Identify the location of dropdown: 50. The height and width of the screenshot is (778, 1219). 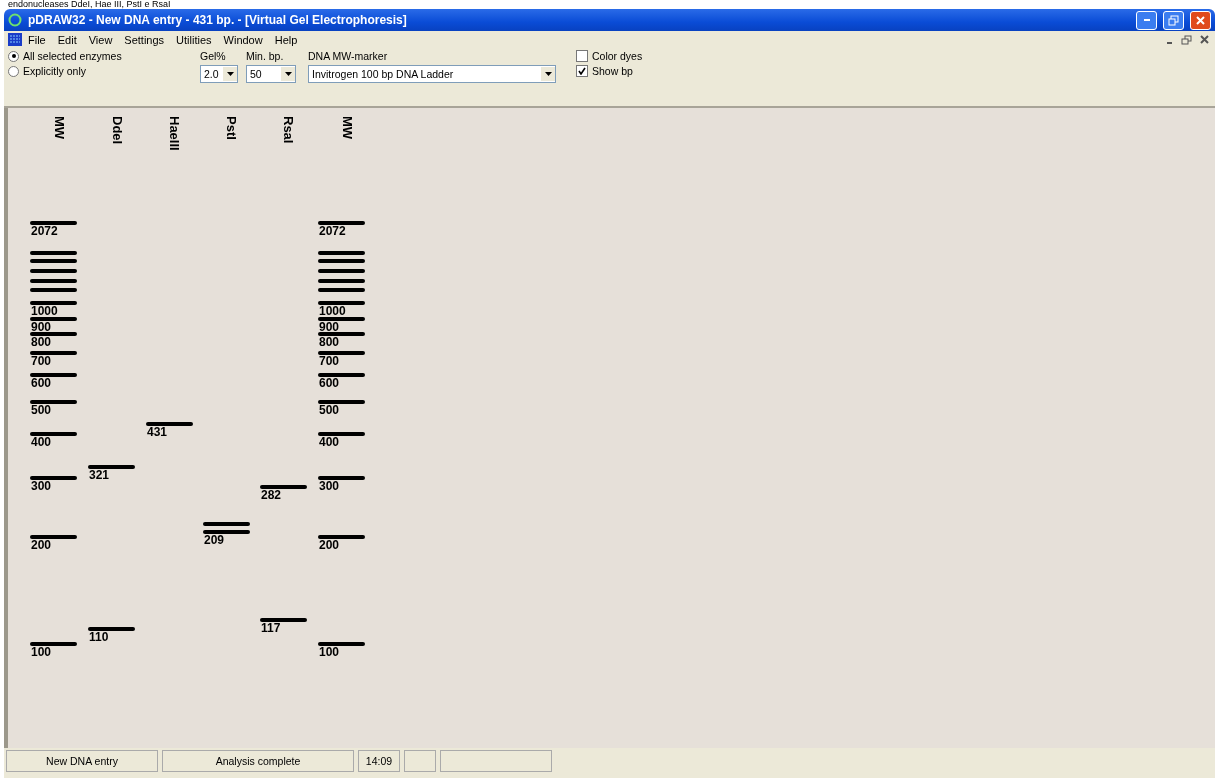
(271, 74).